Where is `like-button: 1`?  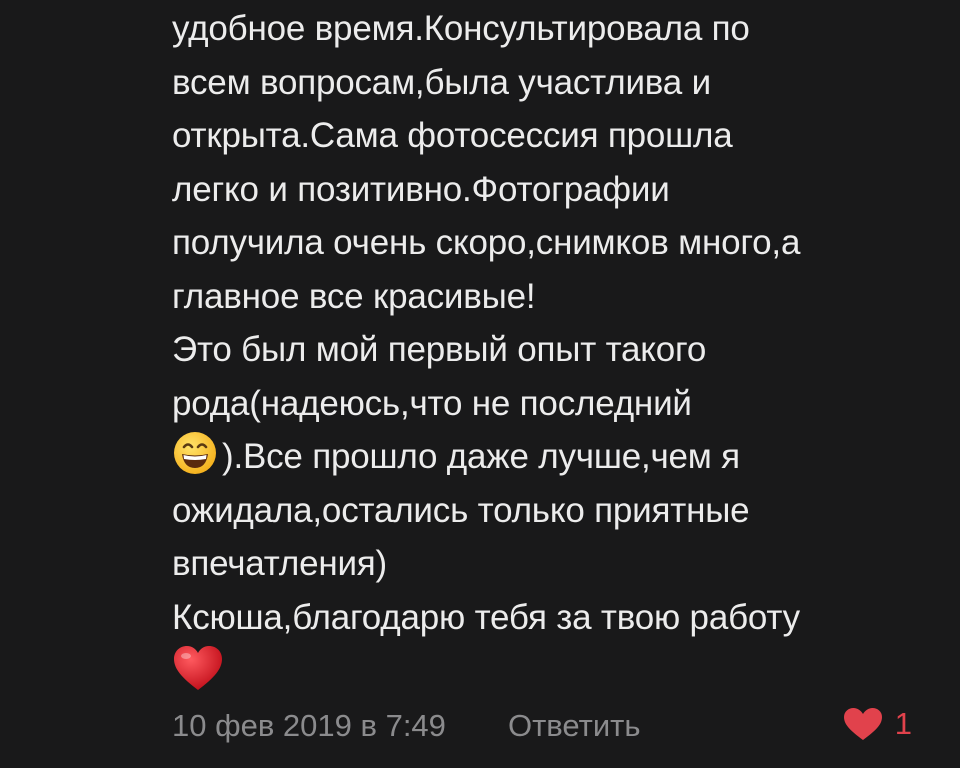
like-button: 1 is located at coordinates (877, 724).